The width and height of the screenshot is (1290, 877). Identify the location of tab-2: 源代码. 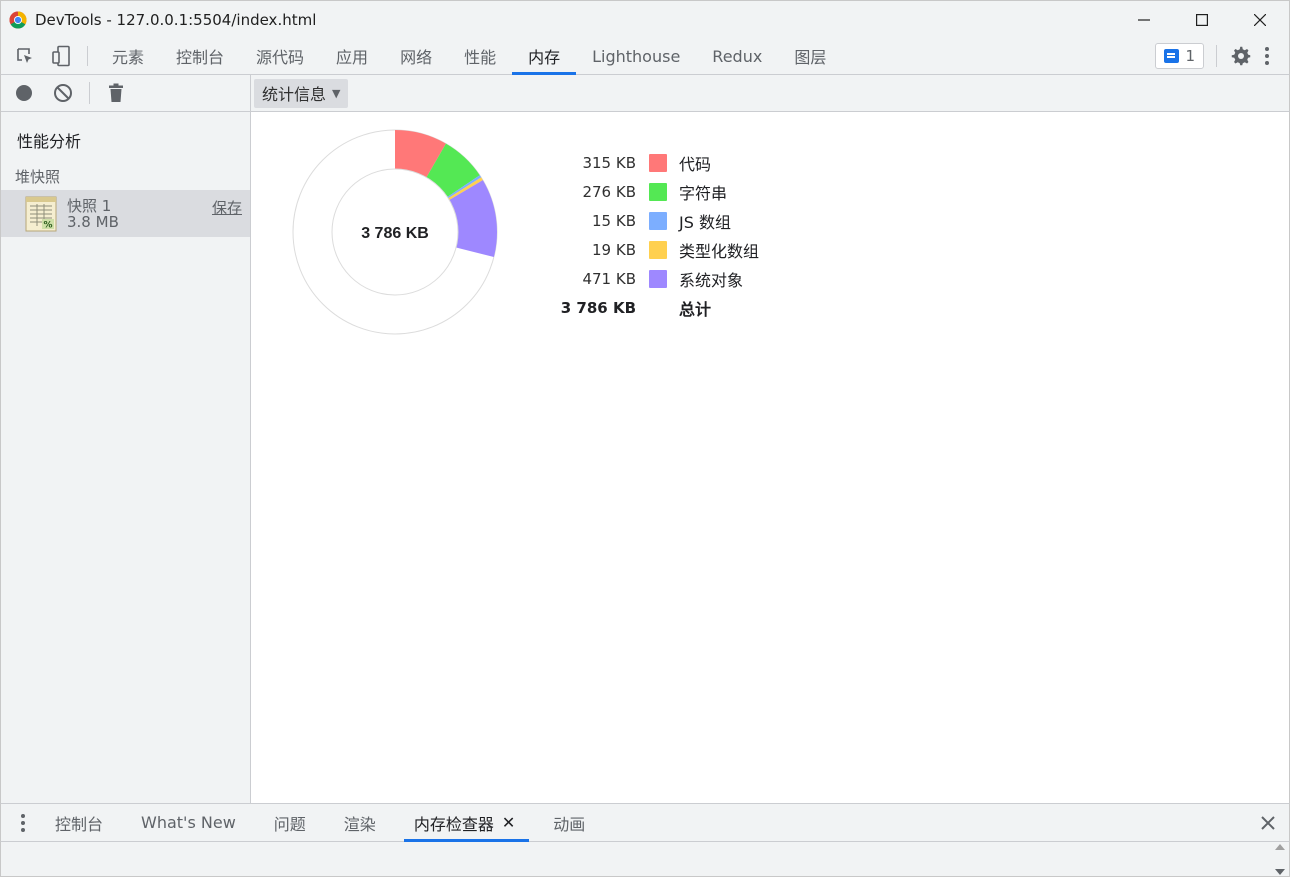
(280, 56).